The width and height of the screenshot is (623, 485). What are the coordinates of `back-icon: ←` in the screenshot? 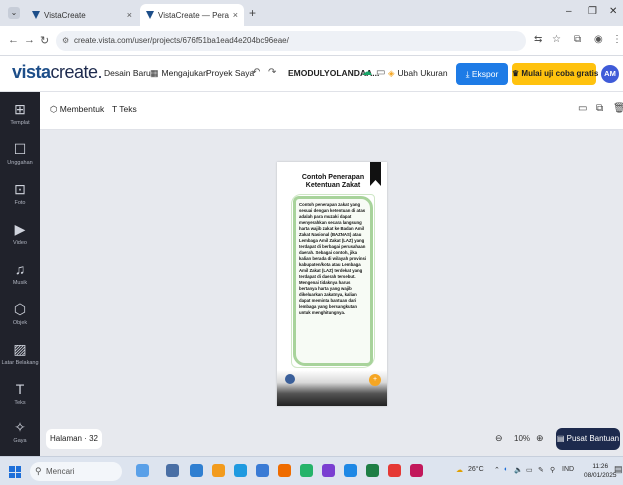 It's located at (13, 40).